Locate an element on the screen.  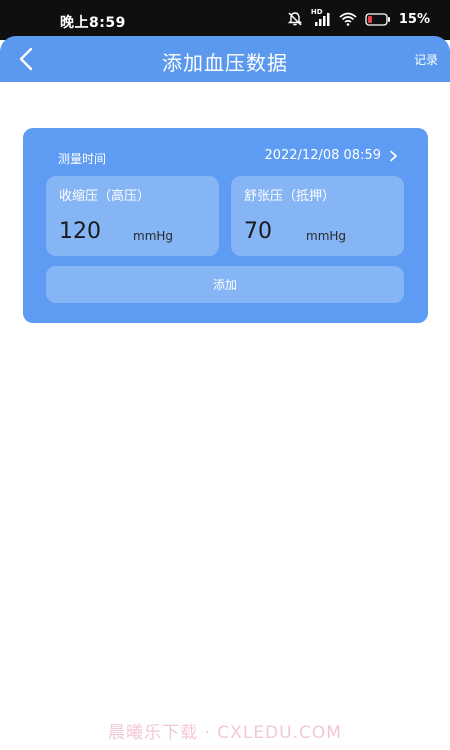
measure-time-value: 2022/12/08 08:59 is located at coordinates (322, 155).